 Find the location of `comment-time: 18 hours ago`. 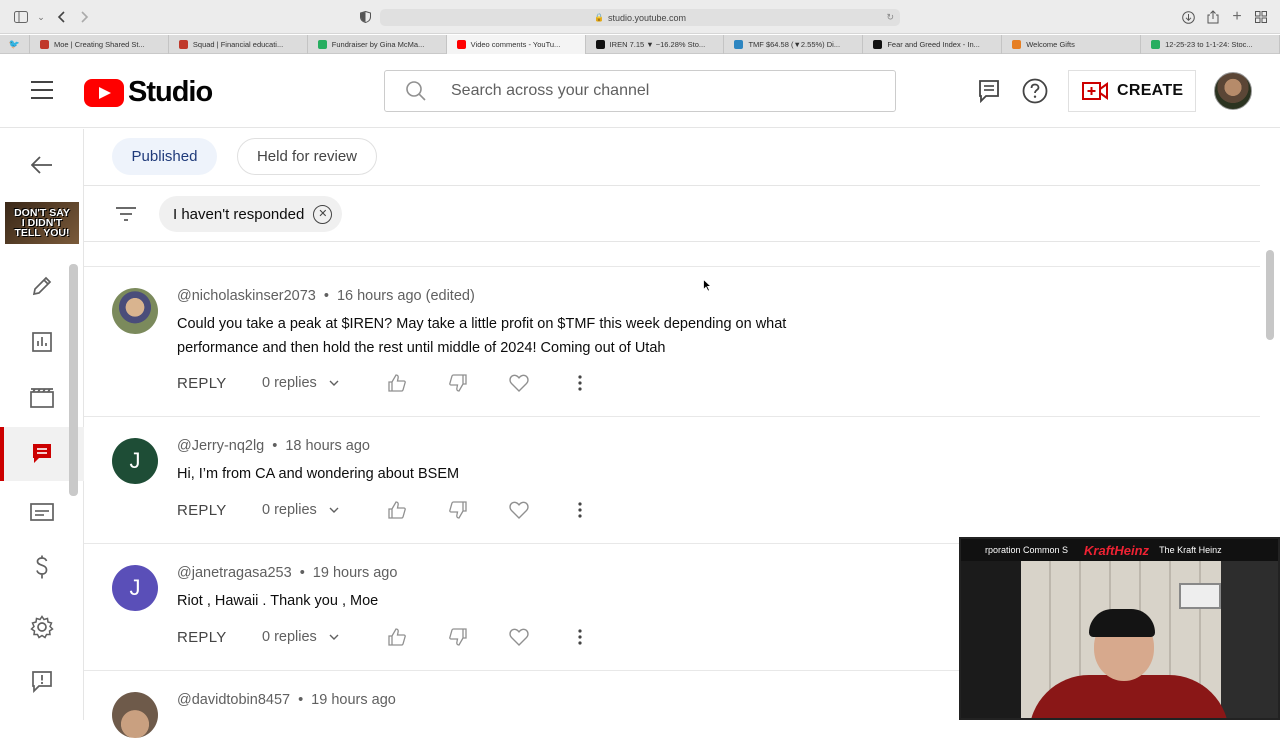

comment-time: 18 hours ago is located at coordinates (327, 446).